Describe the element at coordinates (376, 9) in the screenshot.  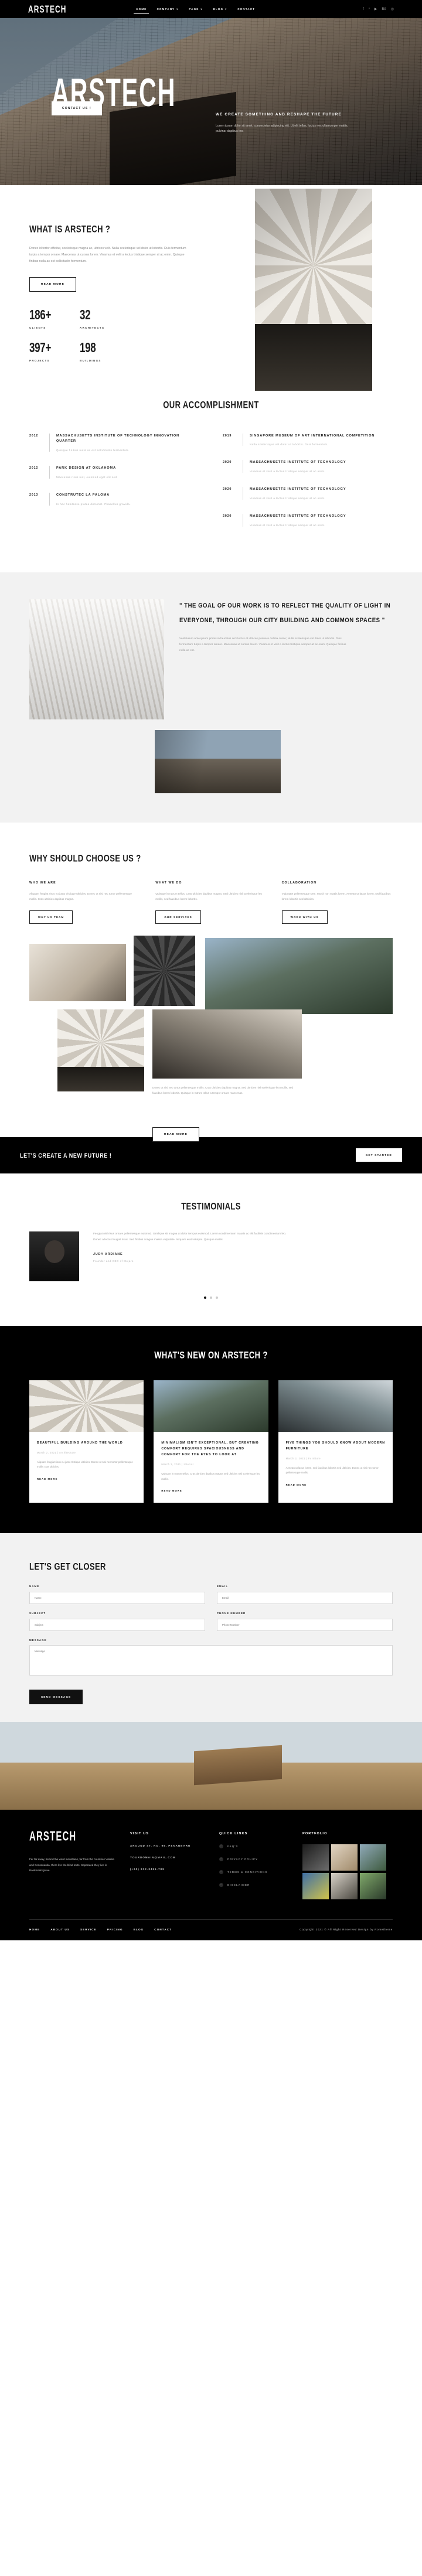
I see `youtube-icon: ▶` at that location.